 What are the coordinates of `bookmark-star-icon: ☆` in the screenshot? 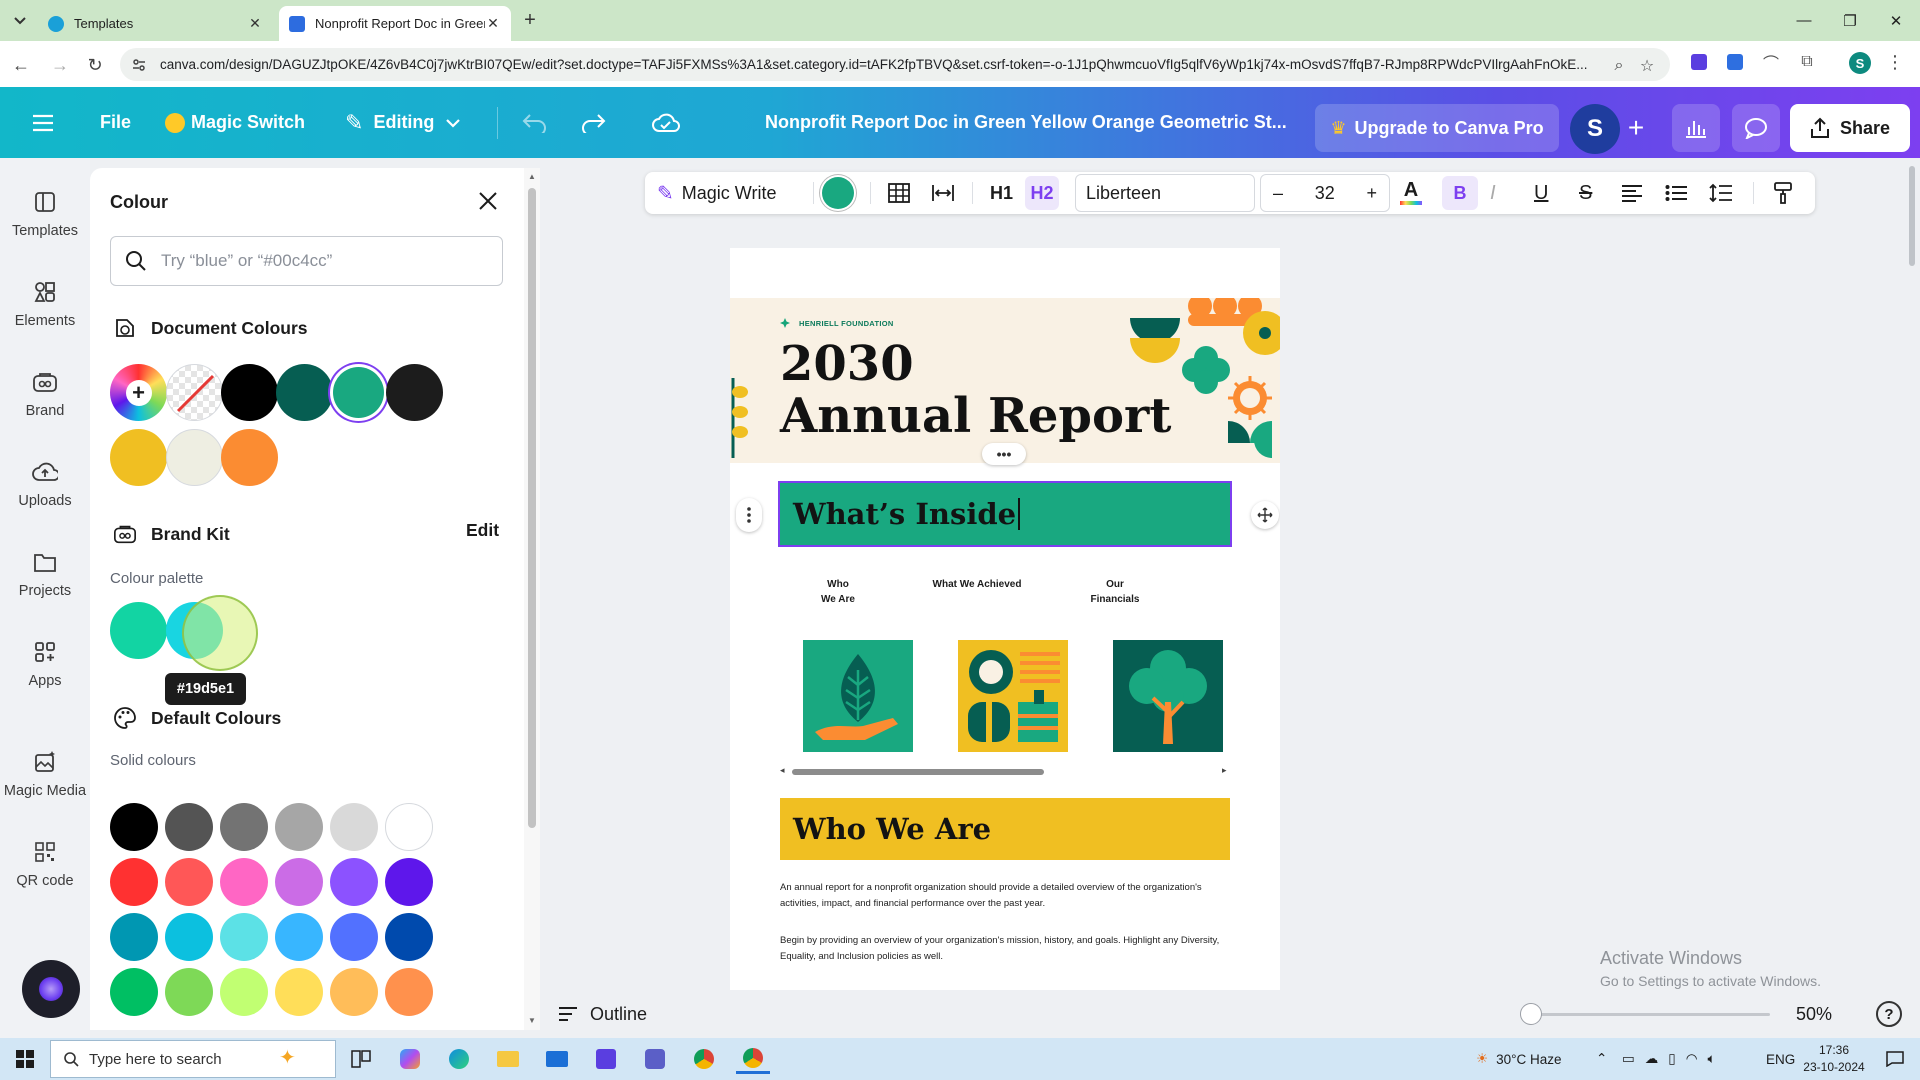 It's located at (1647, 66).